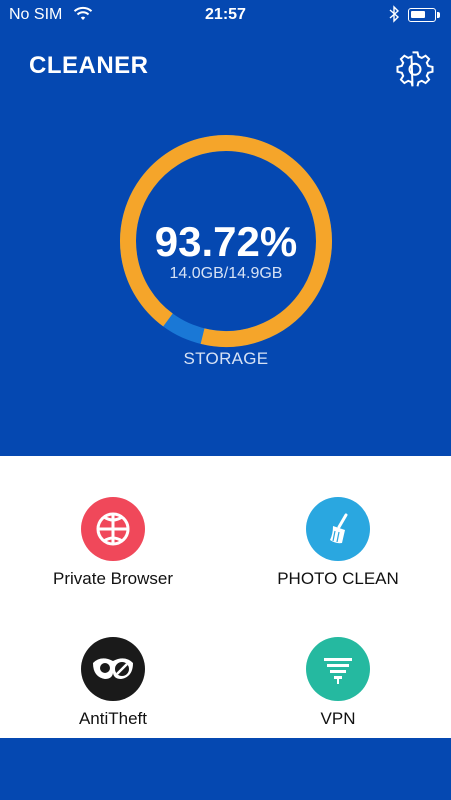 This screenshot has width=451, height=800. Describe the element at coordinates (113, 718) in the screenshot. I see `antitheft-label: AntiTheft` at that location.